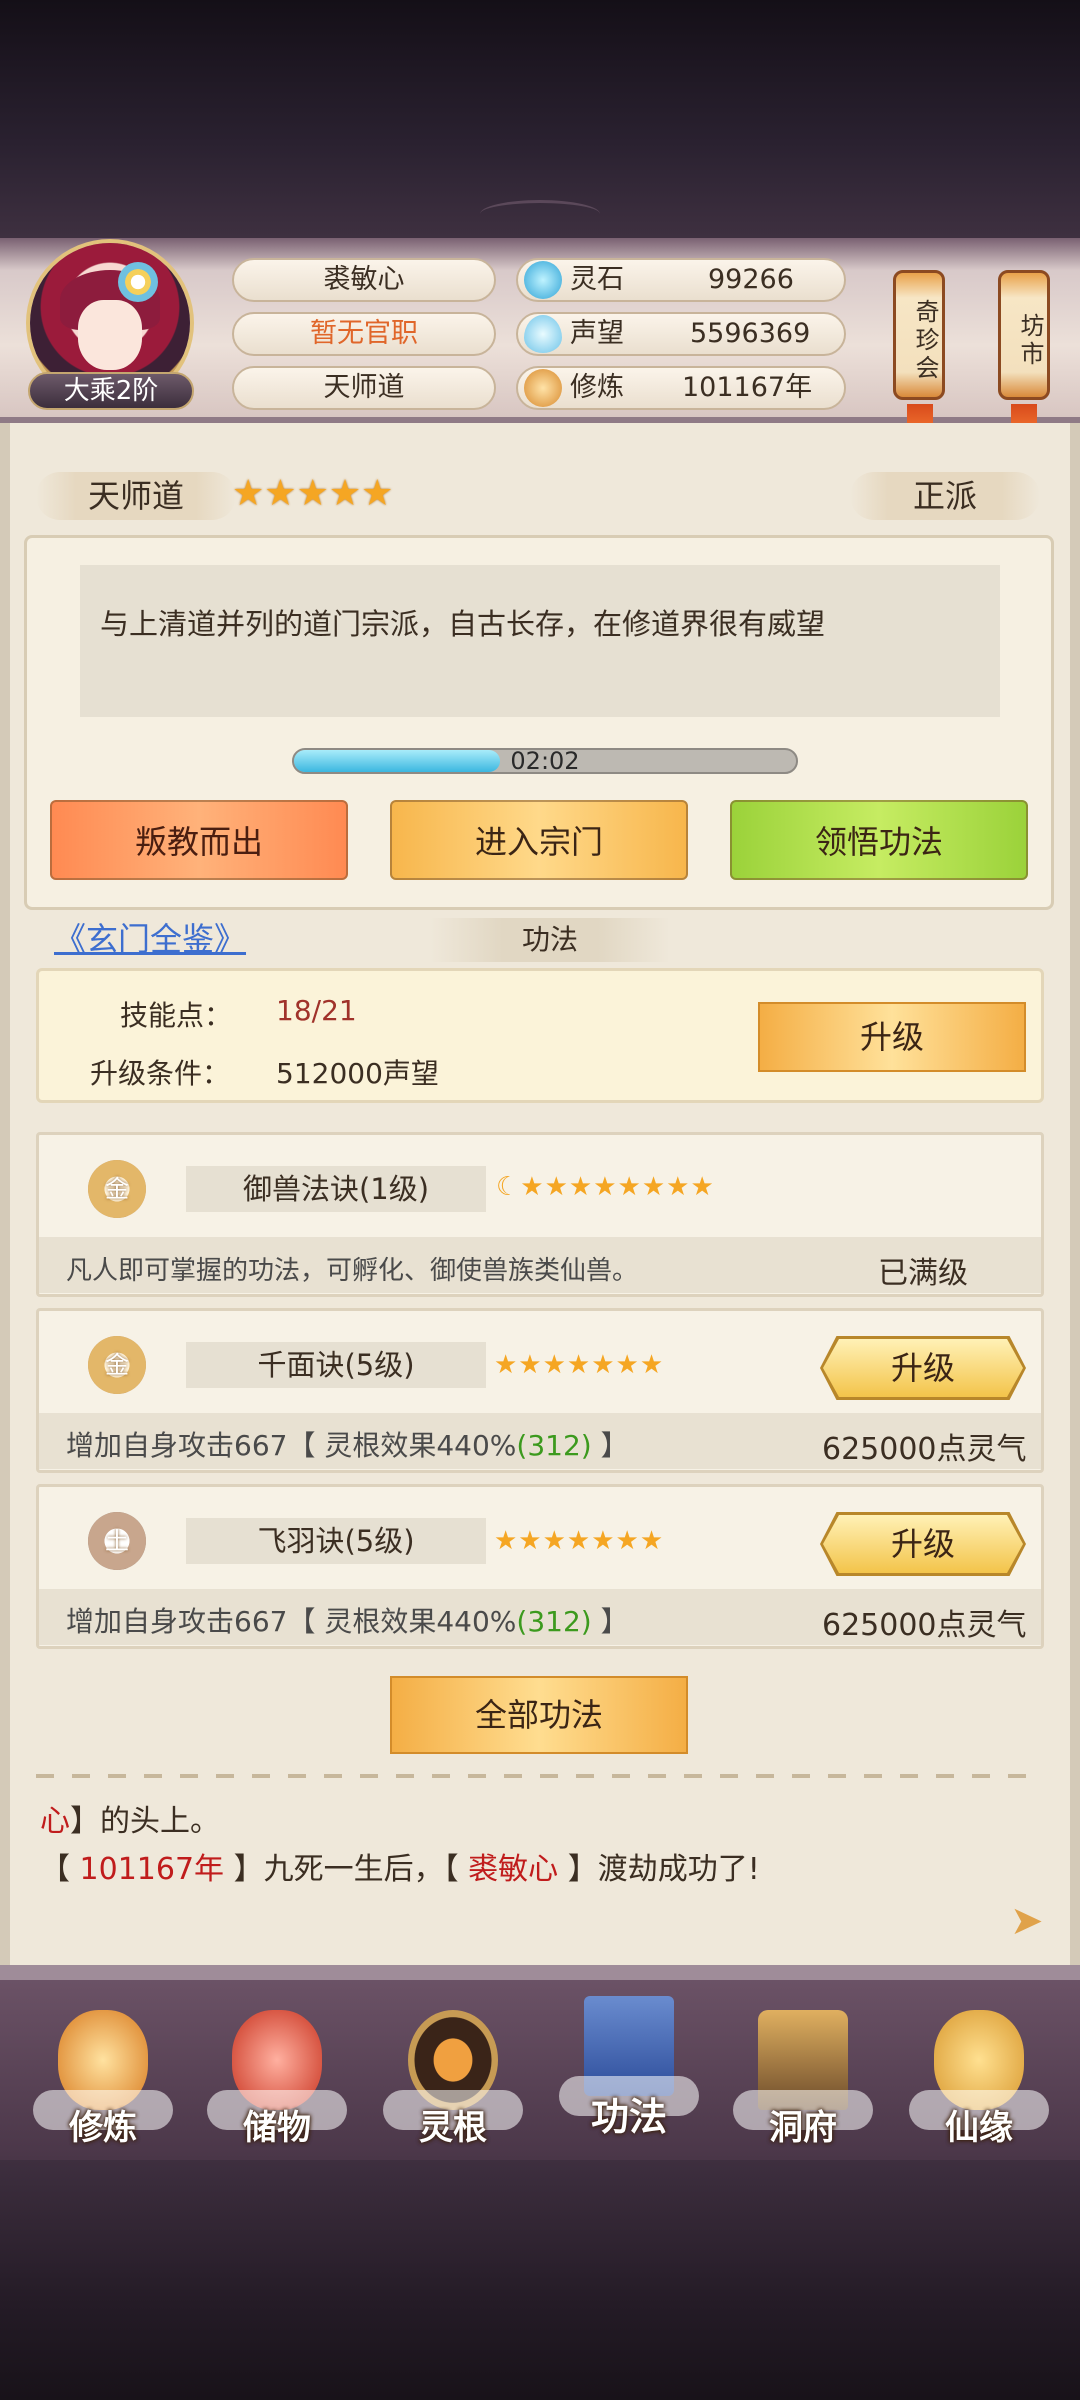 The width and height of the screenshot is (1080, 2400). What do you see at coordinates (543, 334) in the screenshot?
I see `reputation-icon` at bounding box center [543, 334].